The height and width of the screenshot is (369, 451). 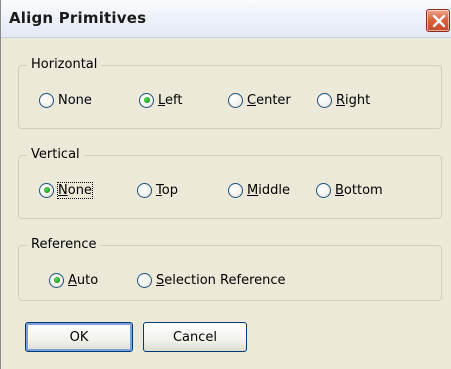 I want to click on title-bar: Align Primitives, so click(x=226, y=19).